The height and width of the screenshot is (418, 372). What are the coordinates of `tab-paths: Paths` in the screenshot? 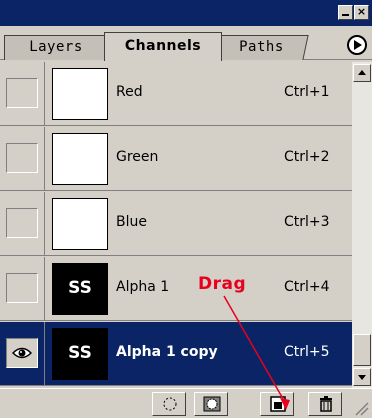 It's located at (261, 47).